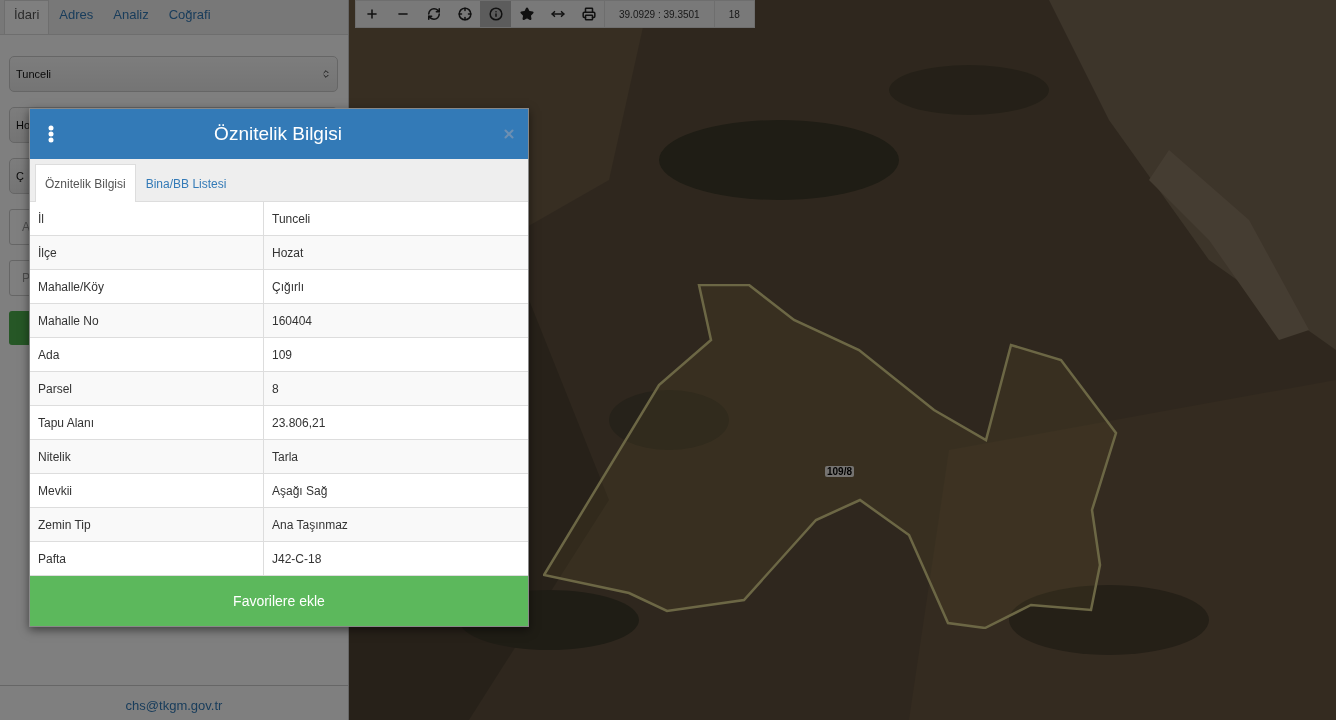 This screenshot has height=720, width=1336. Describe the element at coordinates (297, 559) in the screenshot. I see `attribute-value: J42-C-18` at that location.